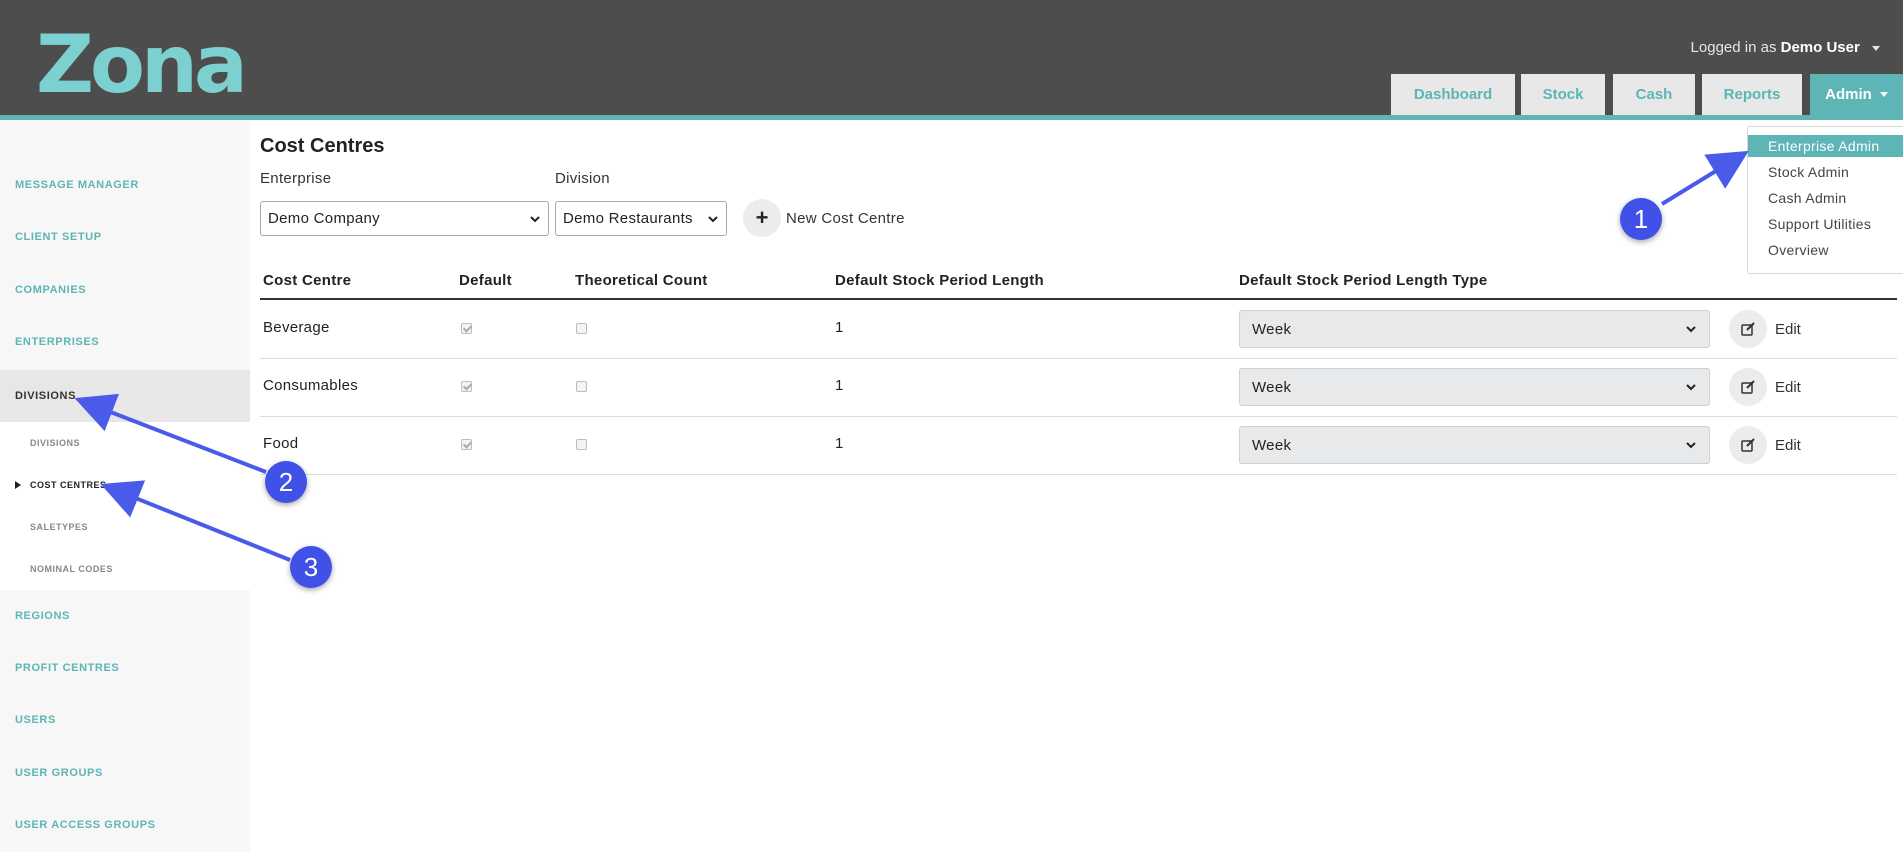  What do you see at coordinates (125, 773) in the screenshot?
I see `sidebar-item-user-groups: USER GROUPS` at bounding box center [125, 773].